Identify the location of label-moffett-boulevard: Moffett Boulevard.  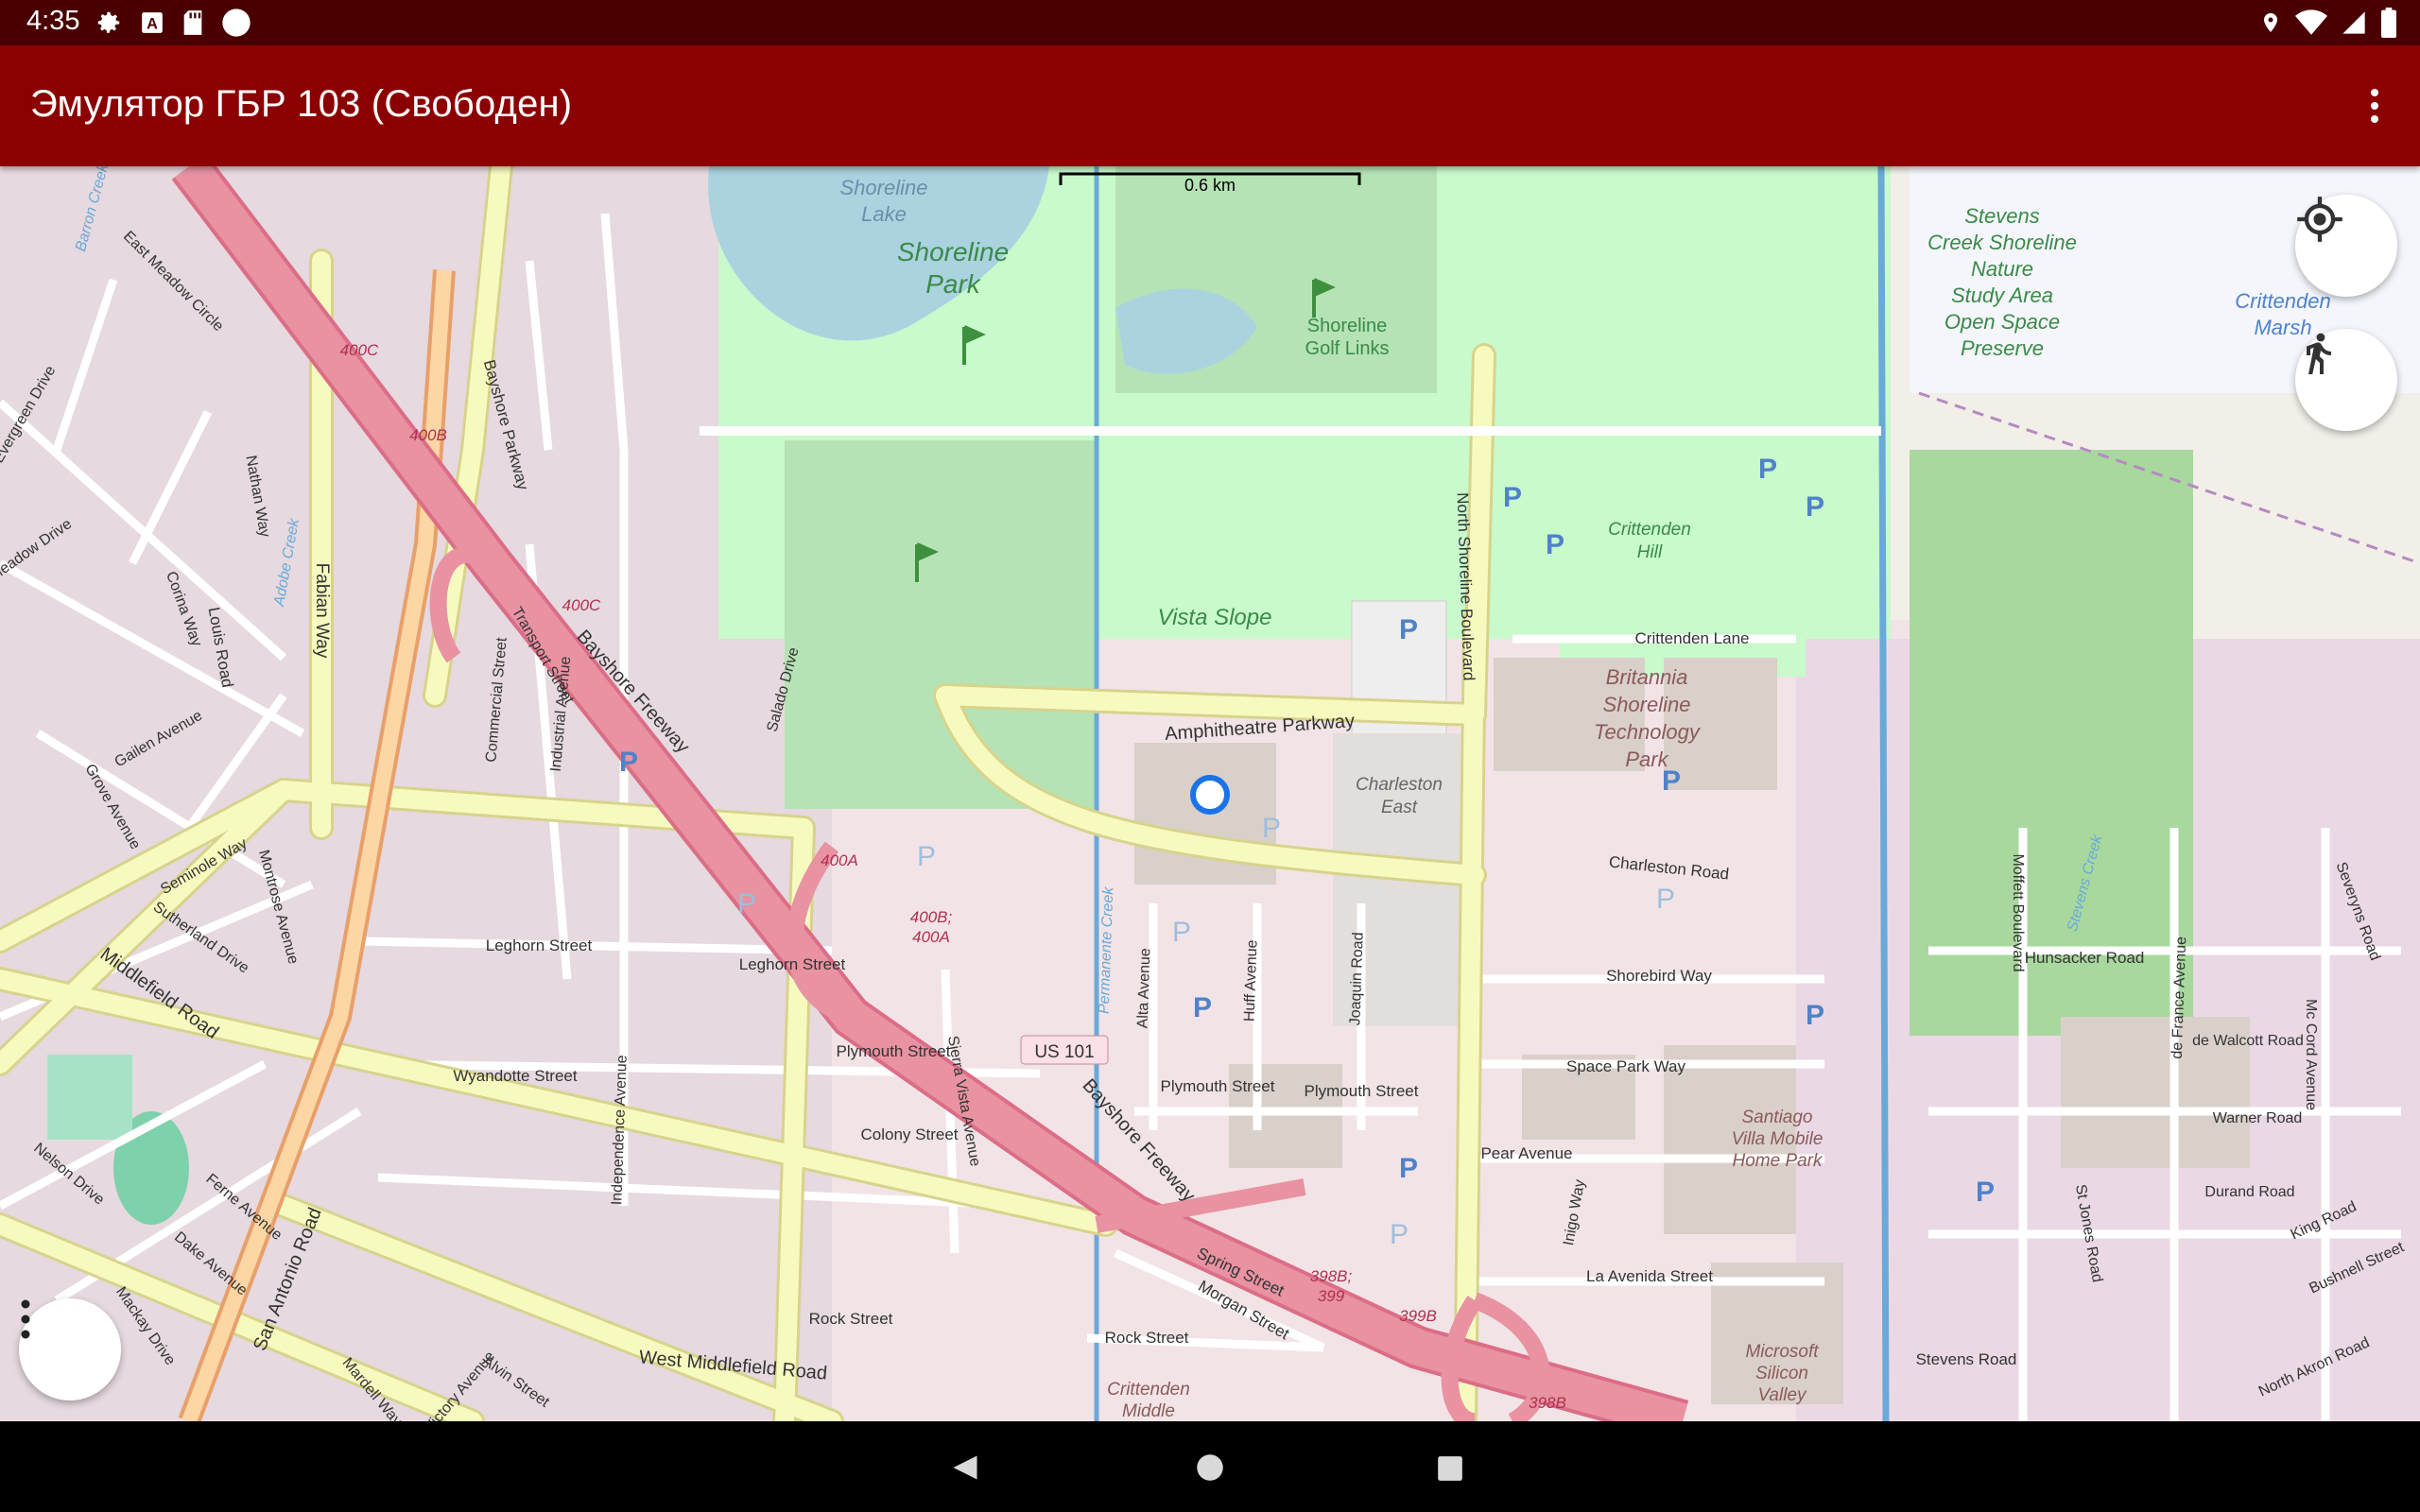
(2018, 912).